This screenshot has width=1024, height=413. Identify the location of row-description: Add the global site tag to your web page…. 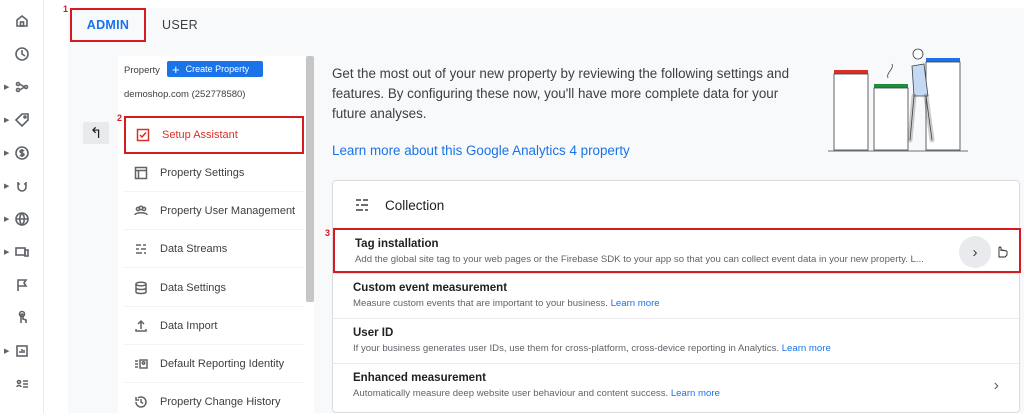
(639, 259).